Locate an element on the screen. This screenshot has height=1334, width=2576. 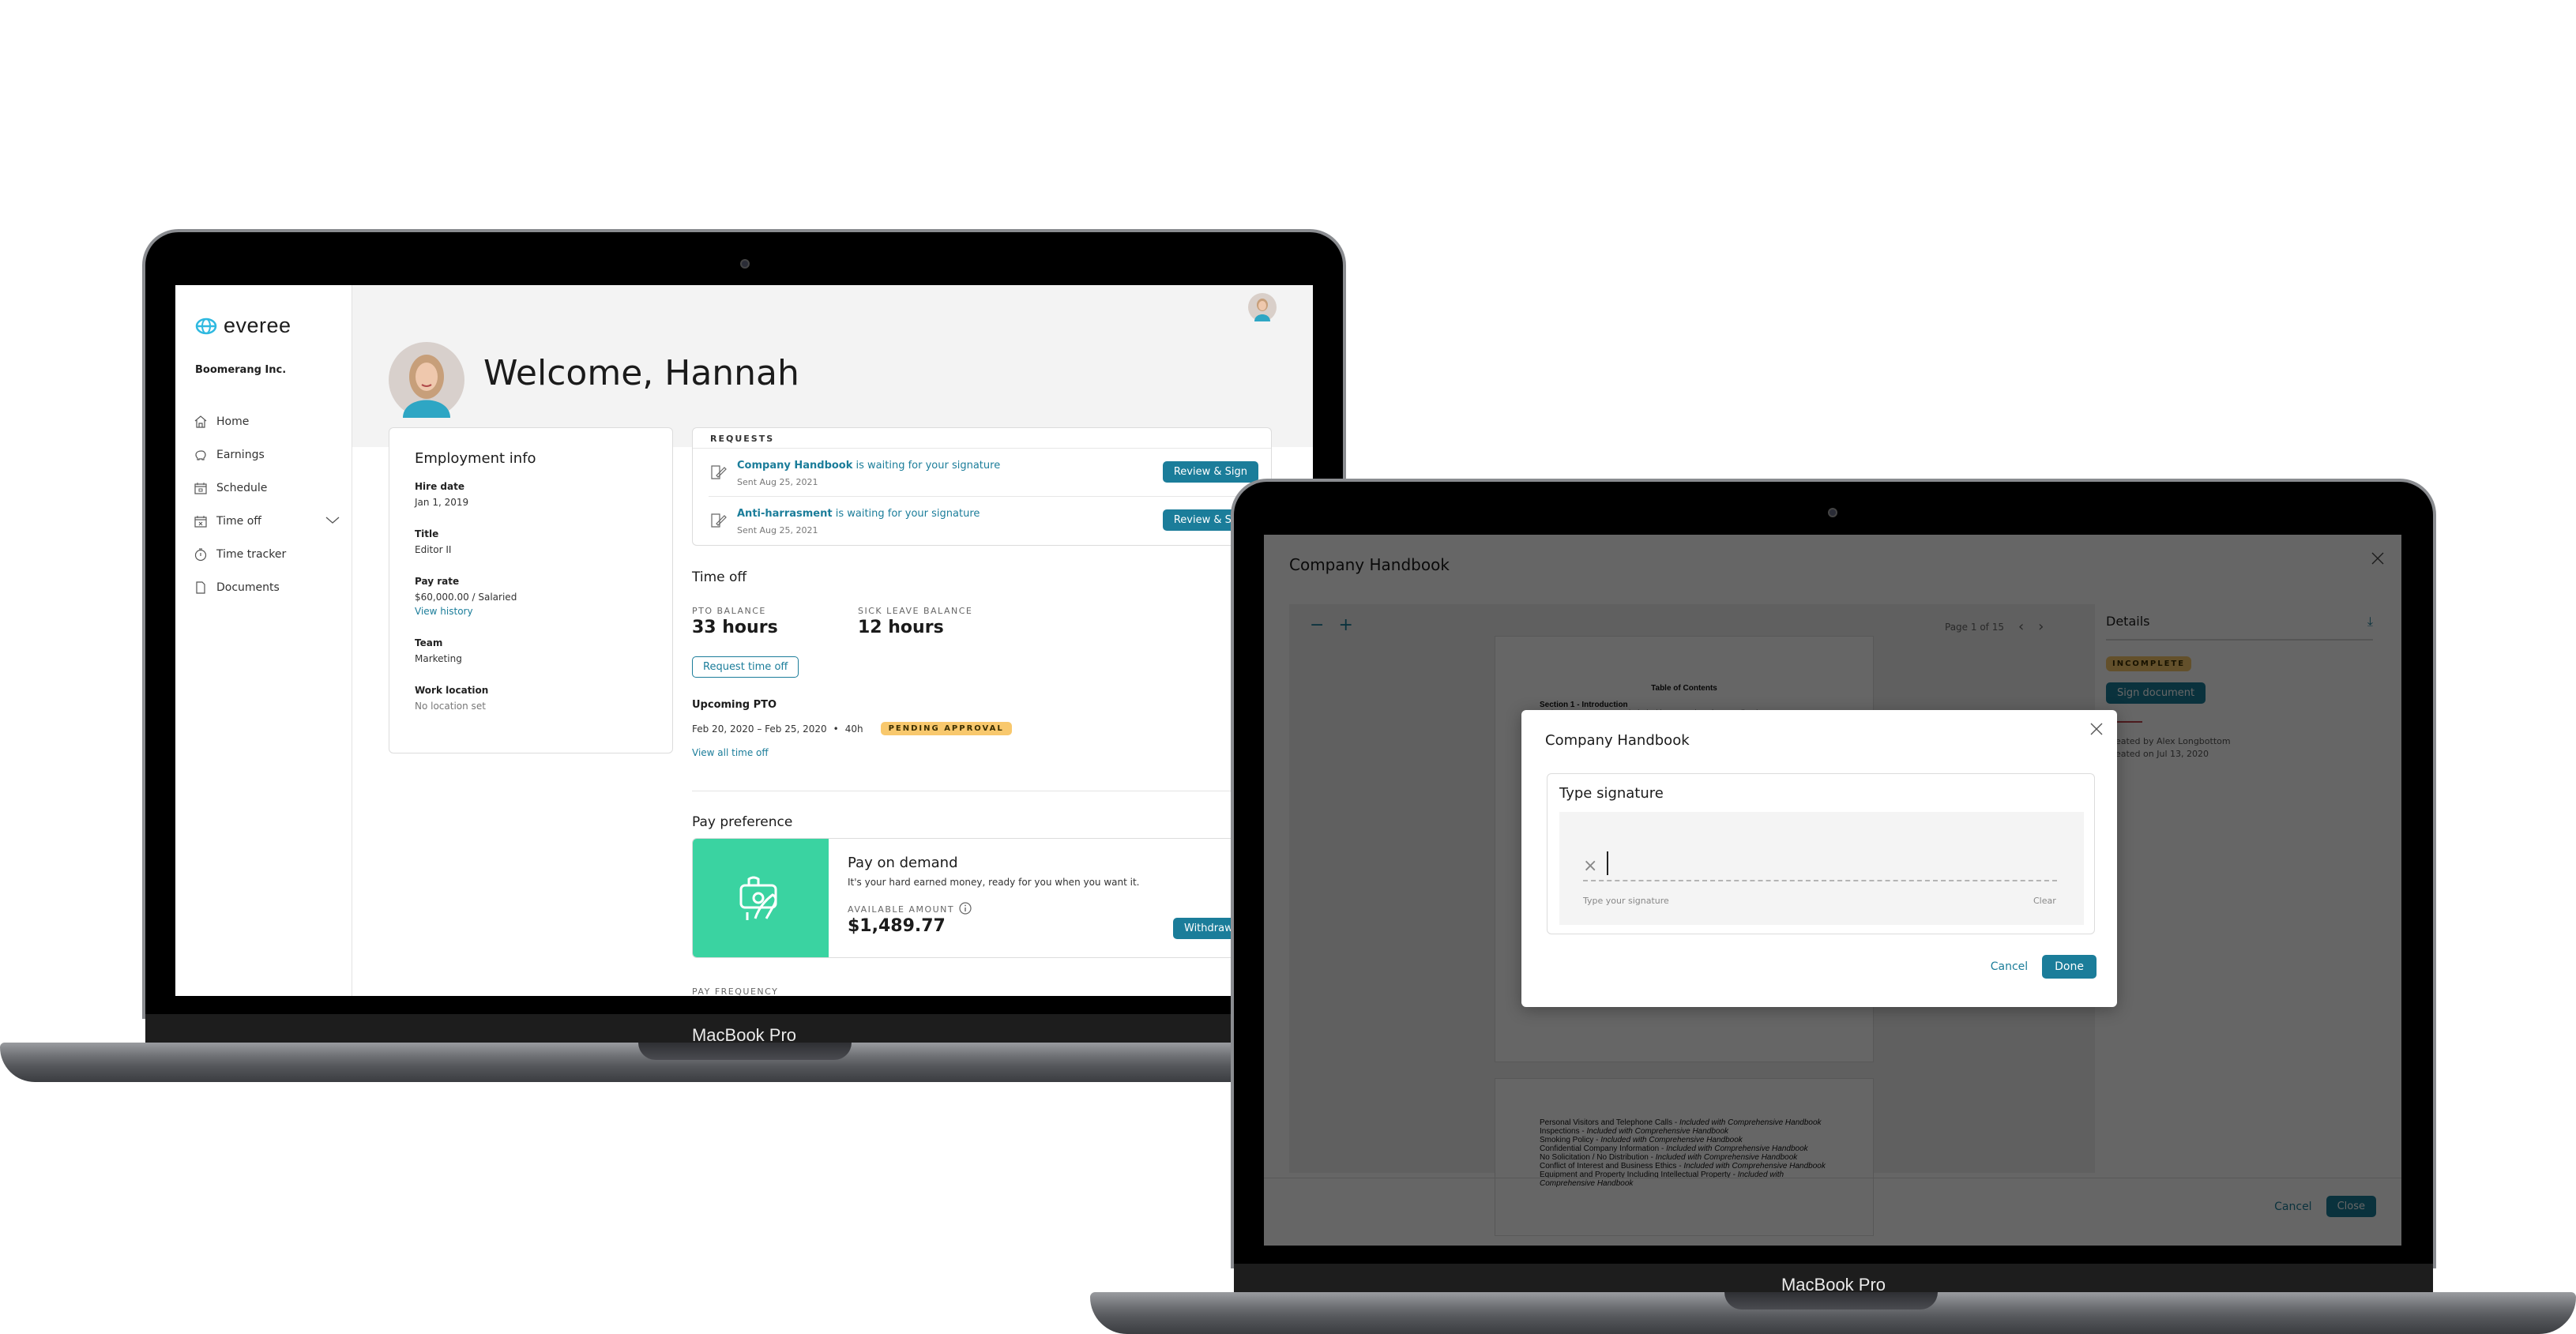
pto-hours: 40h is located at coordinates (854, 729).